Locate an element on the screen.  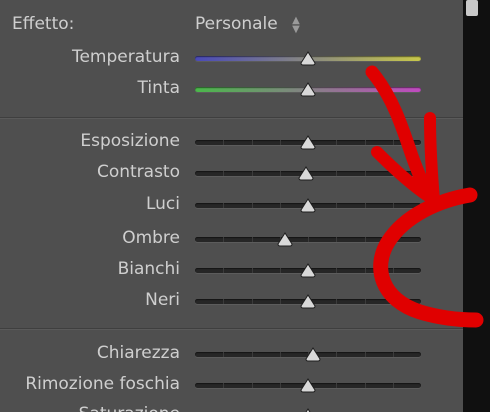
slider-label-chiarezza: Chiarezza is located at coordinates (138, 353).